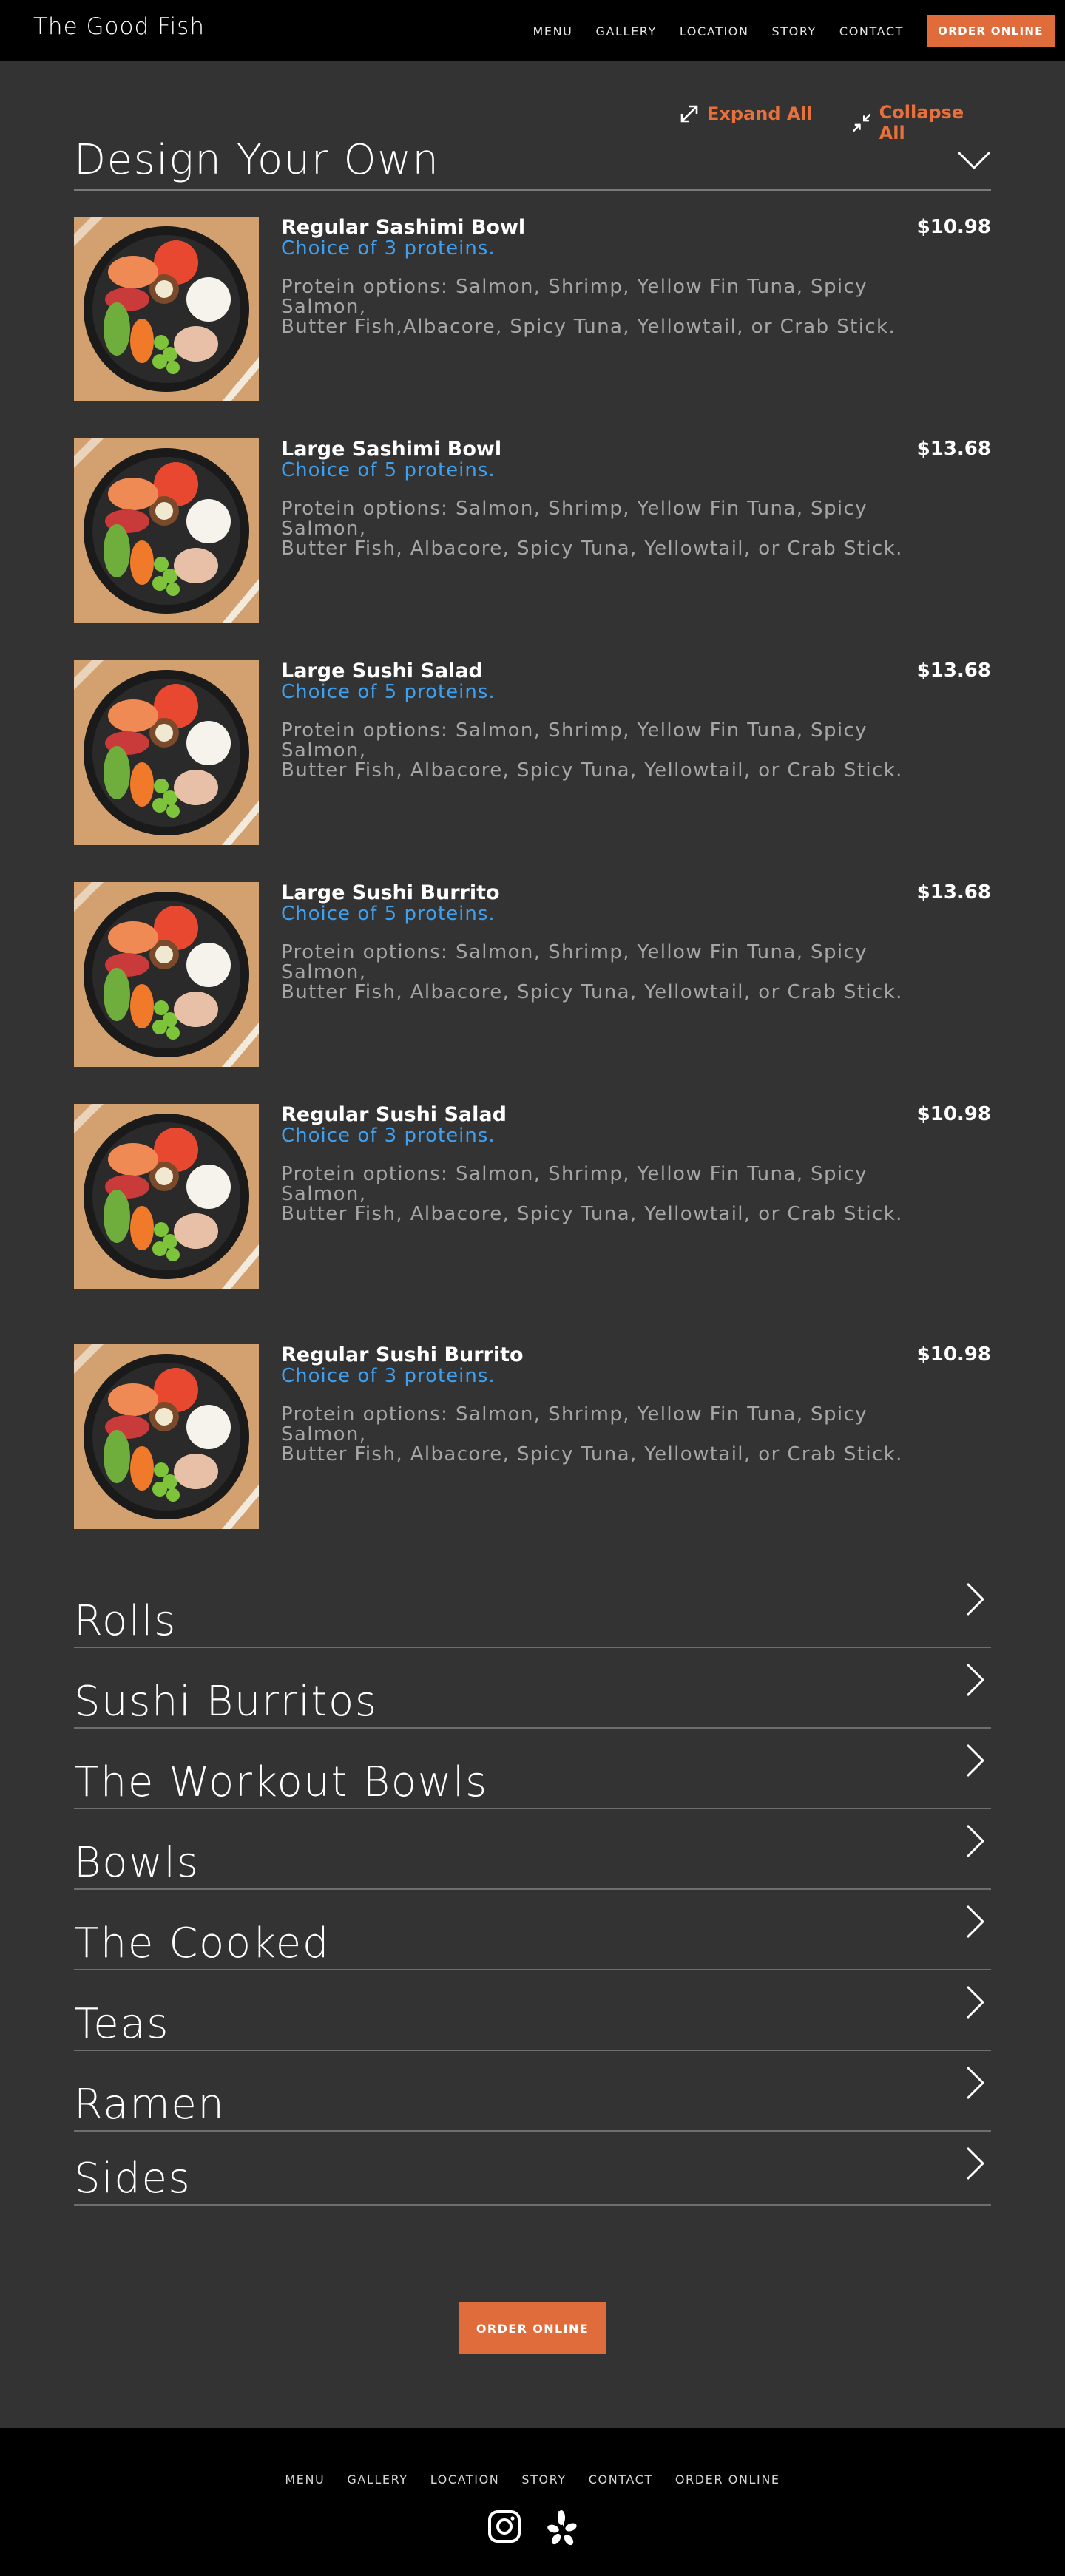 The width and height of the screenshot is (1065, 2576). What do you see at coordinates (727, 2479) in the screenshot?
I see `footer-nav-order-online: ORDER ONLINE` at bounding box center [727, 2479].